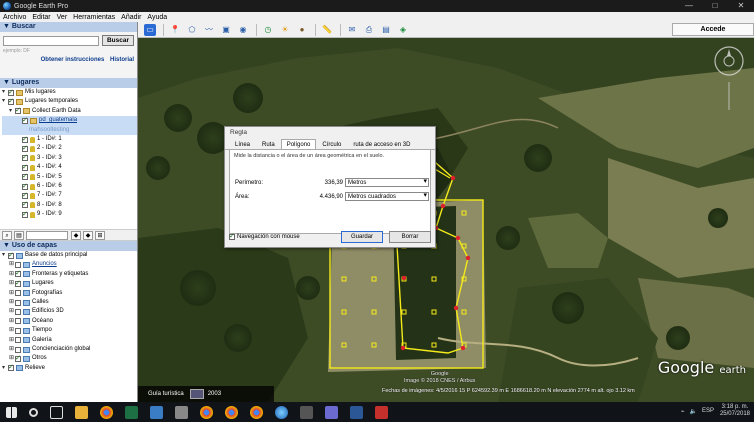 Image resolution: width=754 pixels, height=422 pixels. Describe the element at coordinates (69, 167) in the screenshot. I see `place-item: 4 - ID#: 4` at that location.